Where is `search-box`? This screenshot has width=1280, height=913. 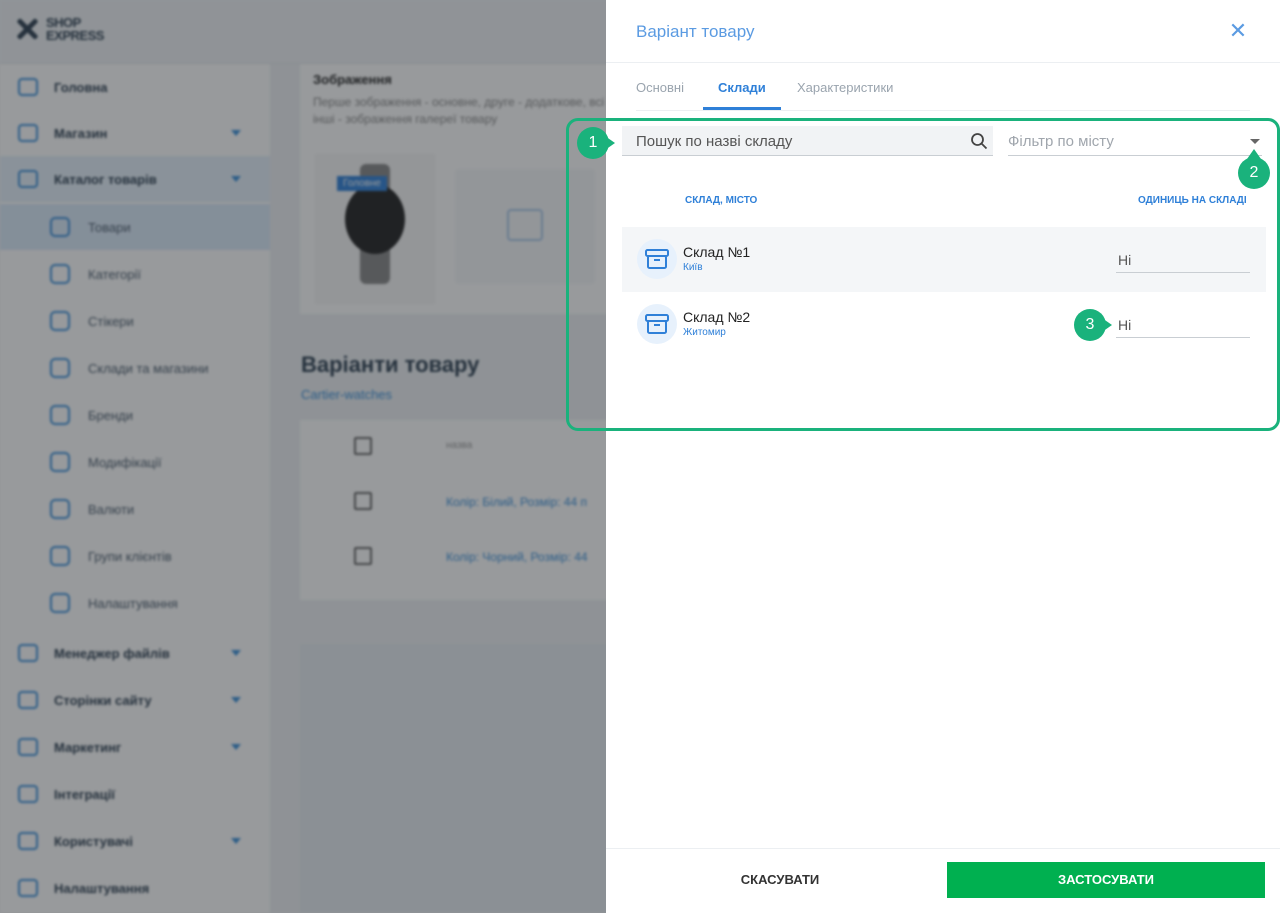
search-box is located at coordinates (807, 141).